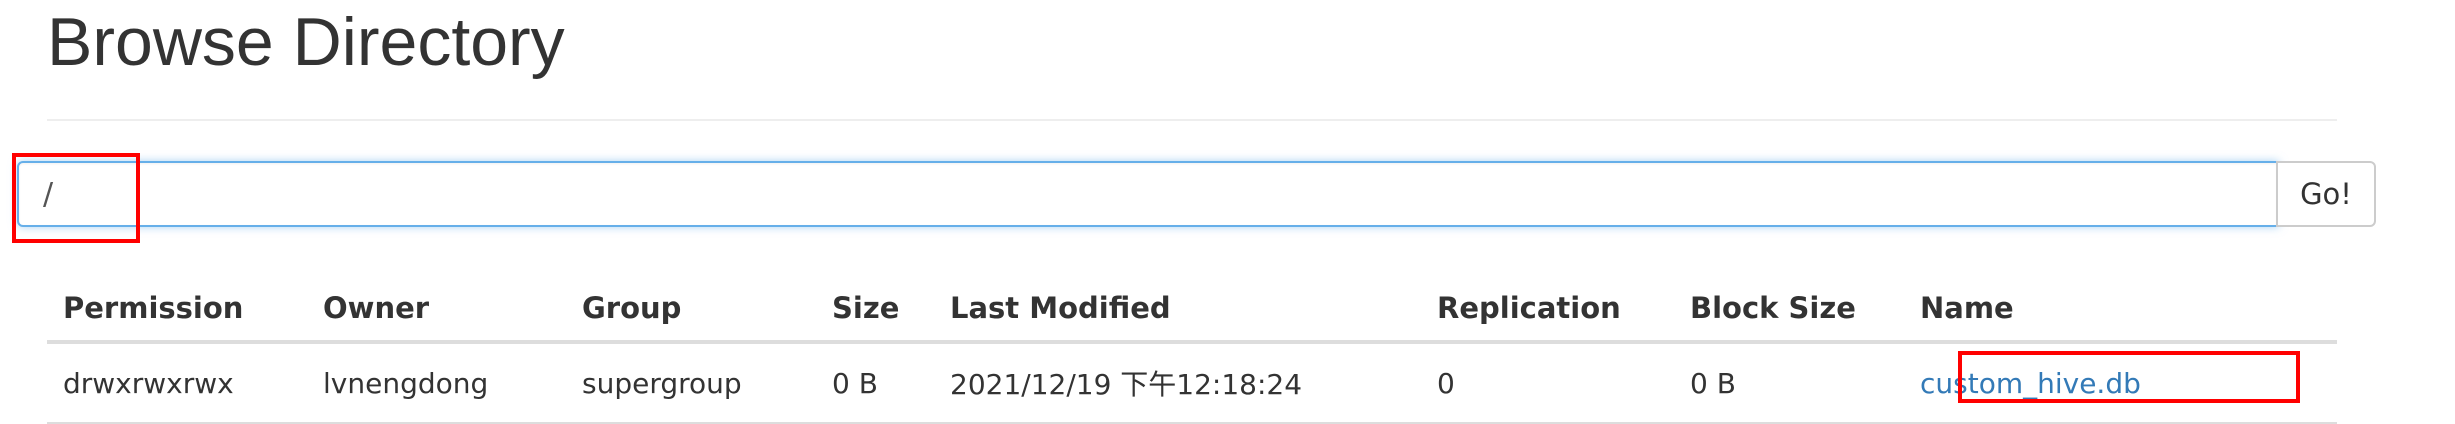 Image resolution: width=2455 pixels, height=424 pixels. What do you see at coordinates (177, 310) in the screenshot?
I see `column-header-permission: Permission` at bounding box center [177, 310].